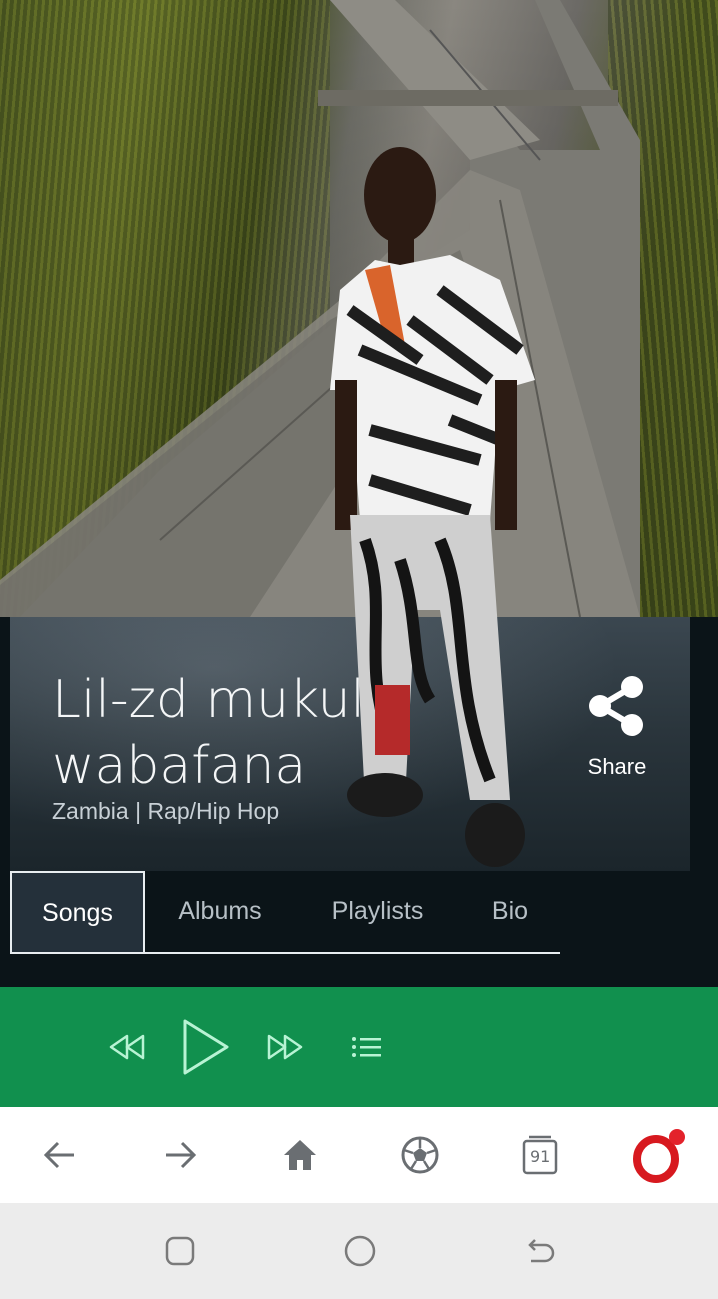 This screenshot has height=1299, width=718. I want to click on system-home-button, so click(360, 1251).